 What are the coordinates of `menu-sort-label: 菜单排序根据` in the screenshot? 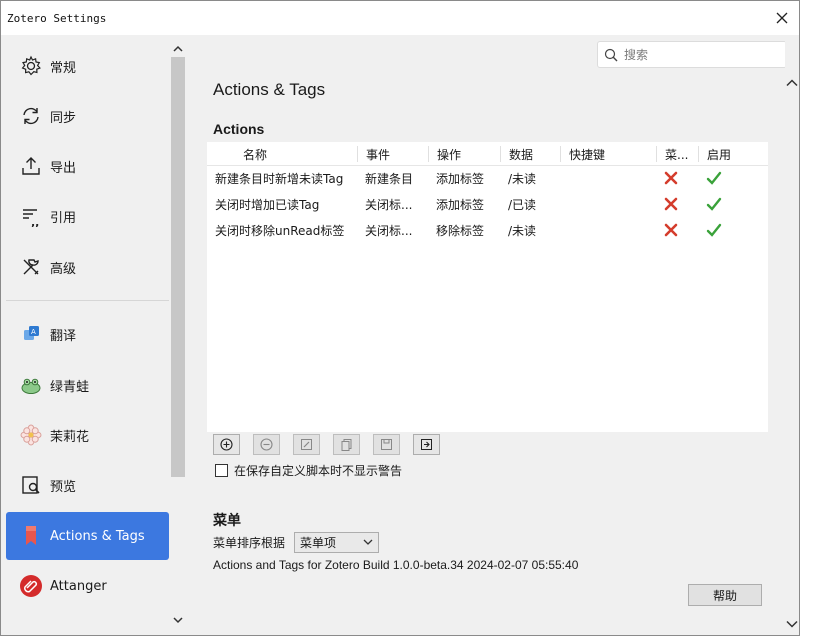 It's located at (249, 543).